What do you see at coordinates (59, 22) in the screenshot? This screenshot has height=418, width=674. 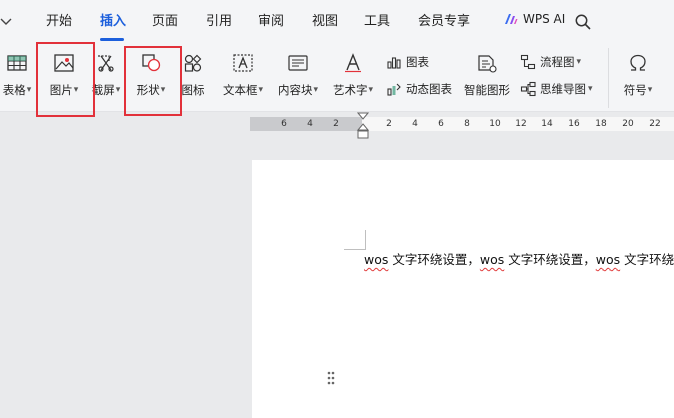 I see `tab-start: 开始` at bounding box center [59, 22].